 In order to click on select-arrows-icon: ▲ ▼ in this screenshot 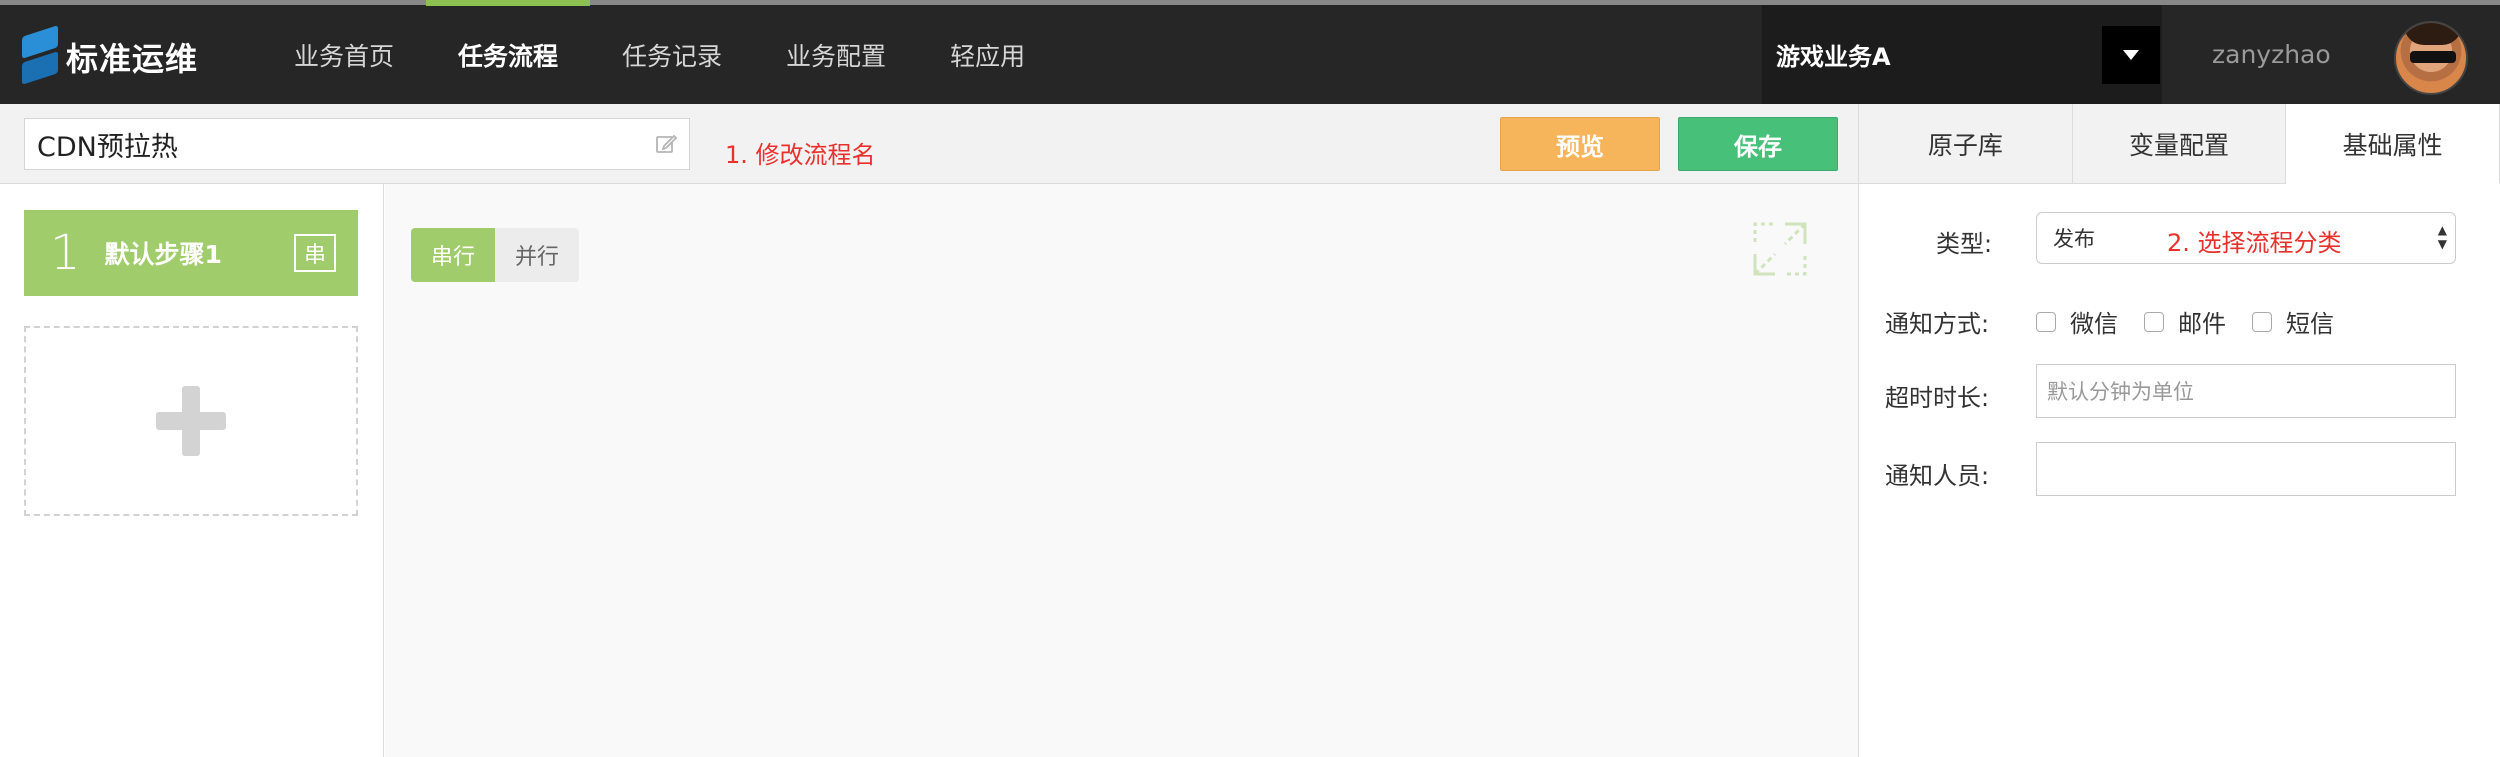, I will do `click(2442, 237)`.